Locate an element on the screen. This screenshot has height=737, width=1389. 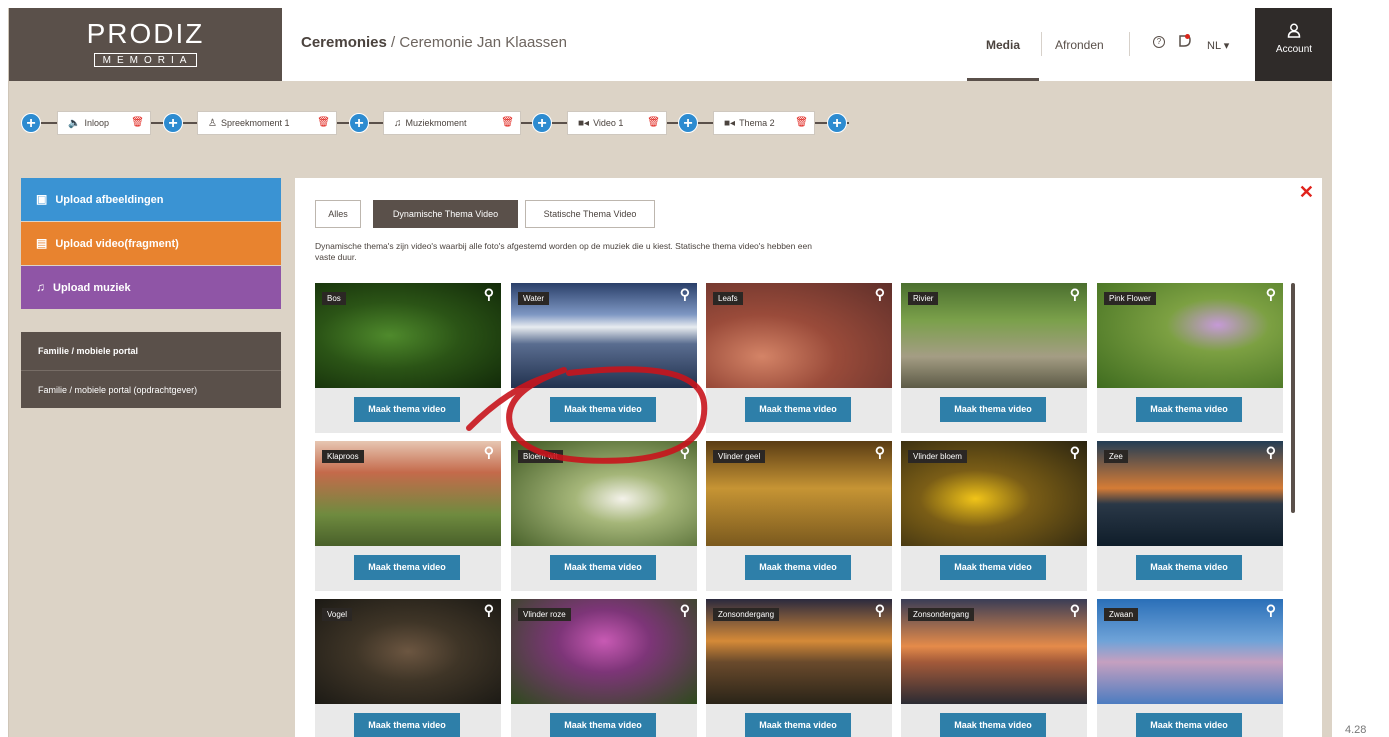
timeline-item-video: ■◂ Video 1 🗑 is located at coordinates (617, 123).